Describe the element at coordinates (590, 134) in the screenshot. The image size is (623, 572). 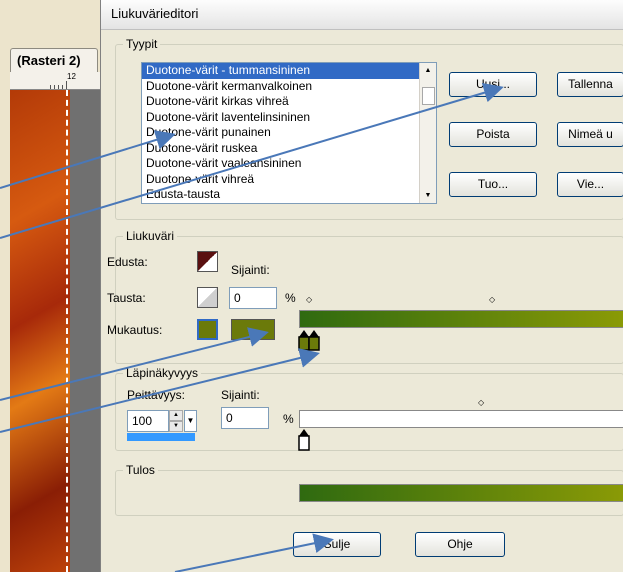
I see `rename-button: Nimeä u` at that location.